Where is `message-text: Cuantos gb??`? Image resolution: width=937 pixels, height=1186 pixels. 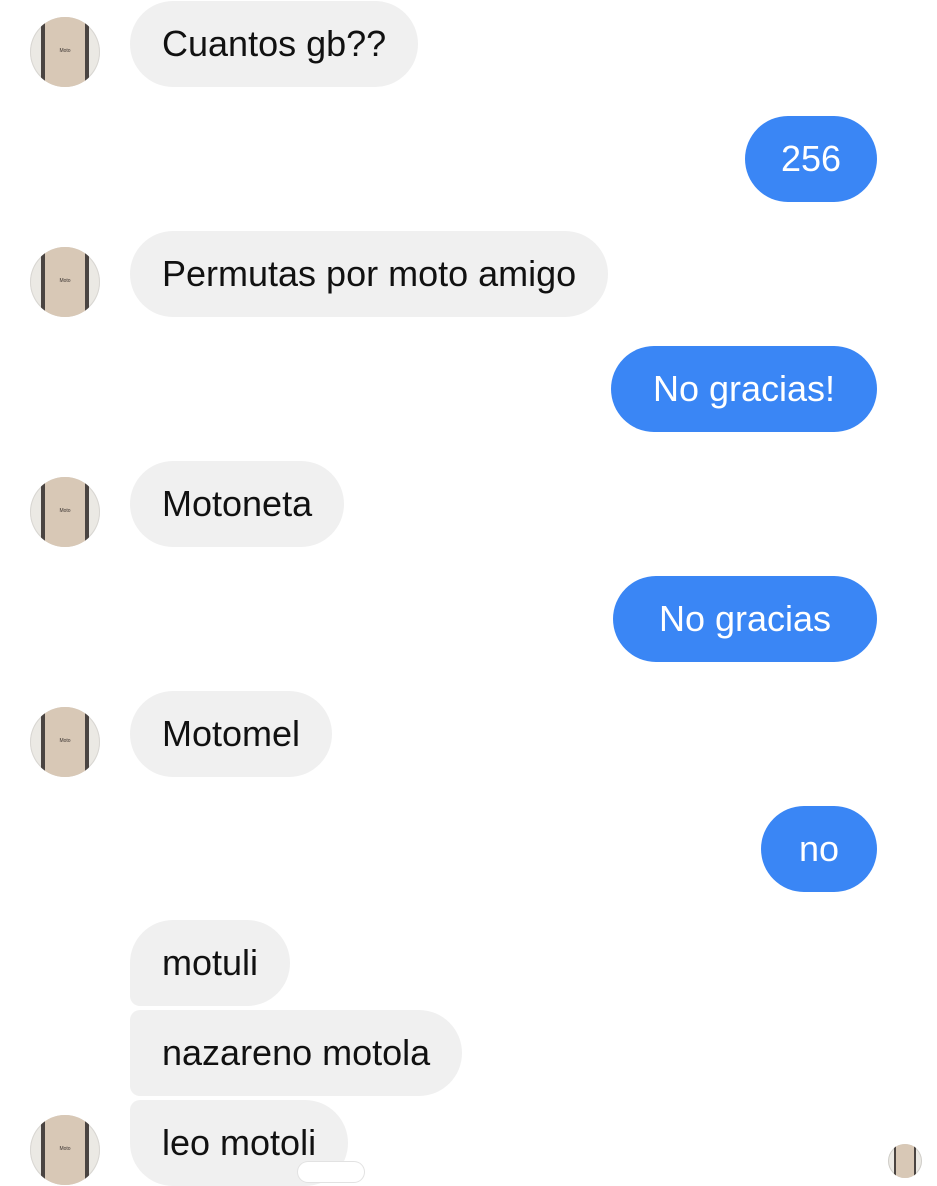
message-text: Cuantos gb?? is located at coordinates (274, 43).